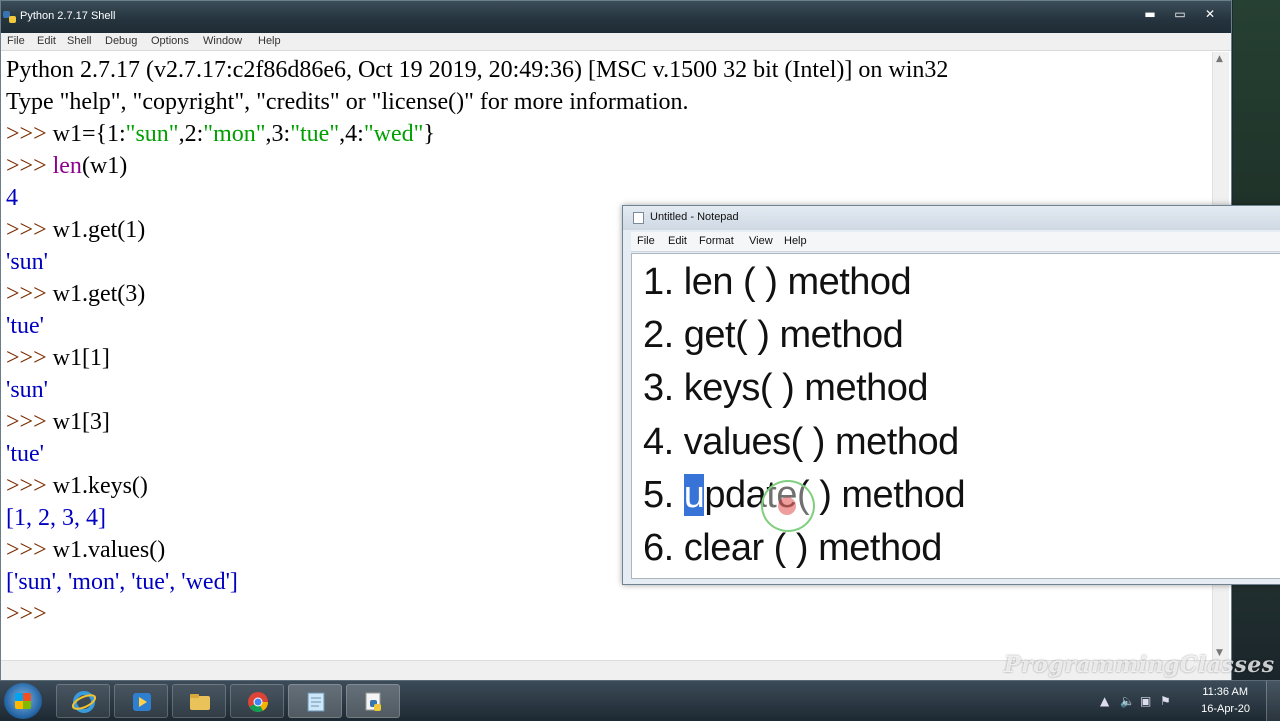 This screenshot has width=1280, height=721. What do you see at coordinates (1165, 701) in the screenshot?
I see `action-center-icon: ⚑` at bounding box center [1165, 701].